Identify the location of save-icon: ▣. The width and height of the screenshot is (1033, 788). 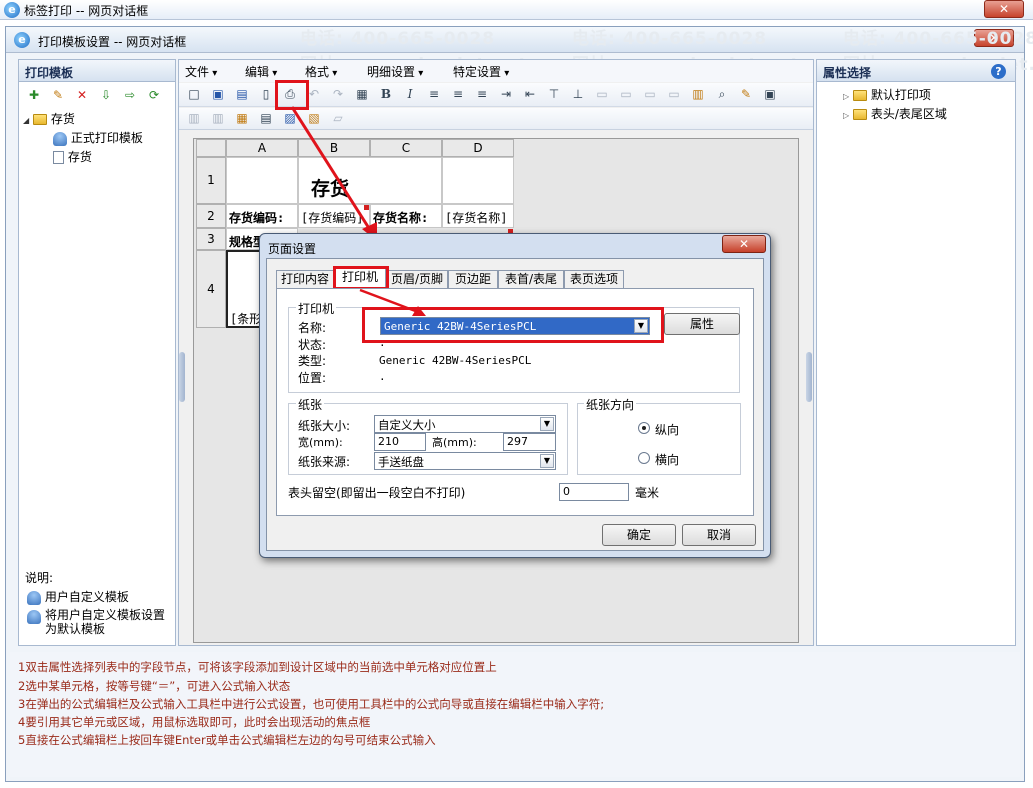
(218, 94).